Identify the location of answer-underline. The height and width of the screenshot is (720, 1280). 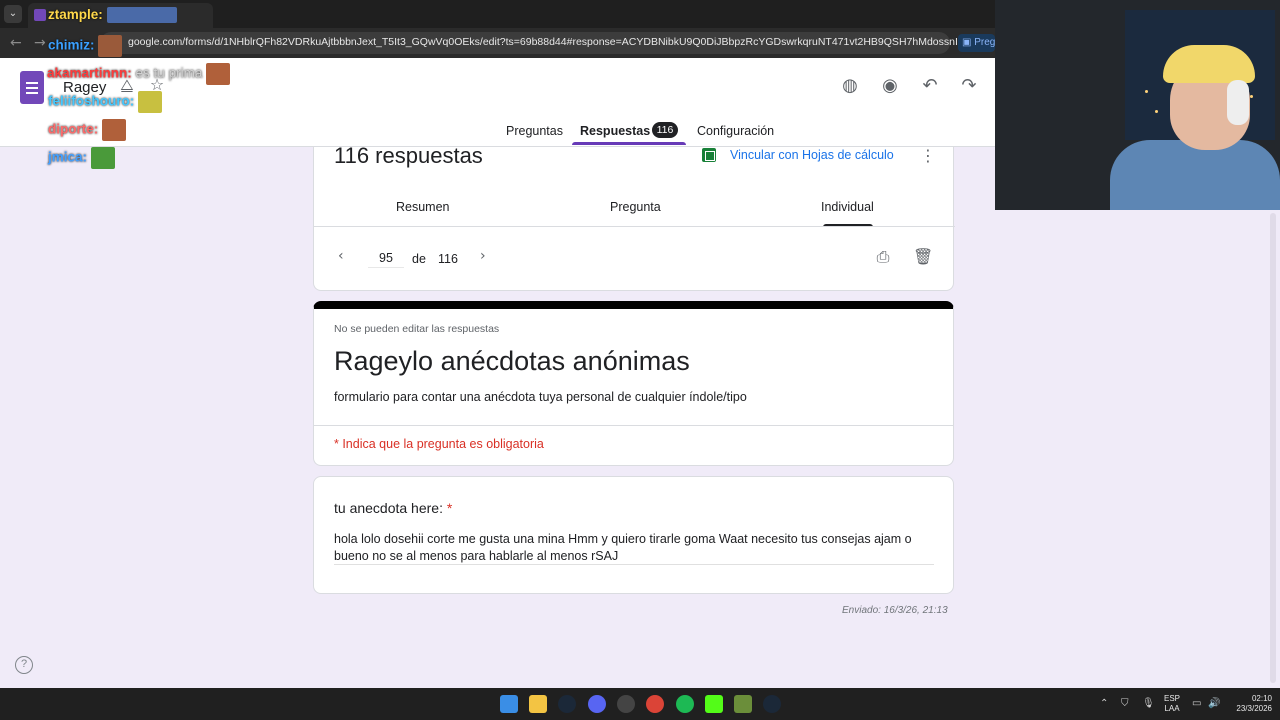
(634, 564).